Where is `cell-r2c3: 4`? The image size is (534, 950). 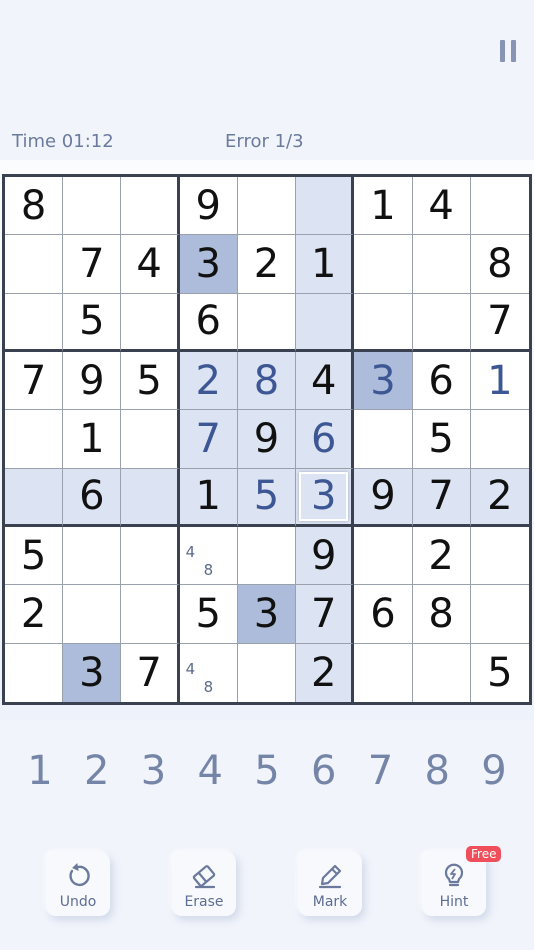
cell-r2c3: 4 is located at coordinates (150, 264).